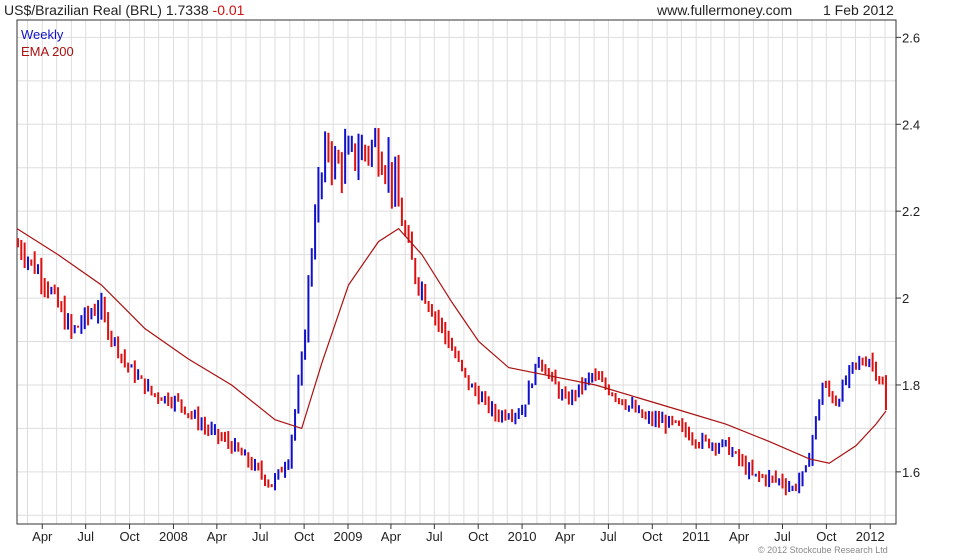  Describe the element at coordinates (522, 536) in the screenshot. I see `x-tick-label: 2010` at that location.